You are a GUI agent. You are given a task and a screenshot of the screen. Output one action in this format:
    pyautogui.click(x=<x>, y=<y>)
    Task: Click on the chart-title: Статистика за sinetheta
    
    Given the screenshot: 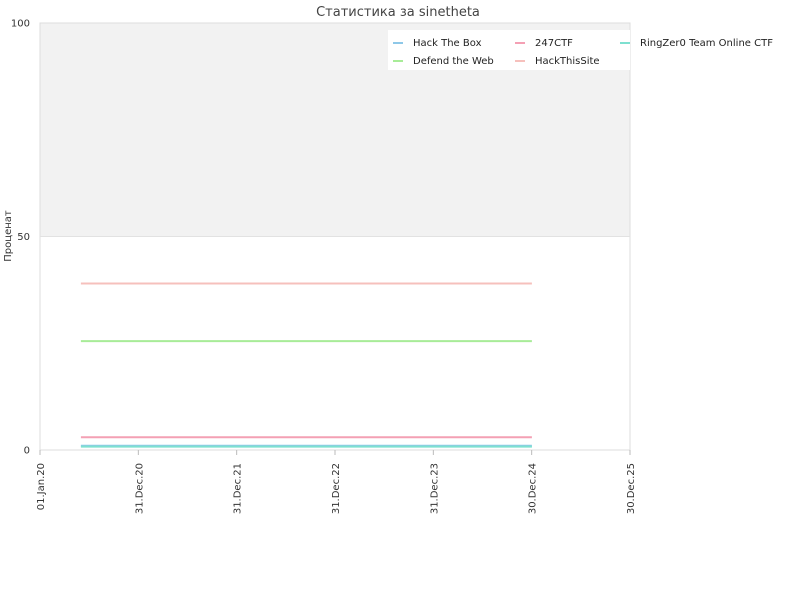 What is the action you would take?
    pyautogui.click(x=398, y=12)
    